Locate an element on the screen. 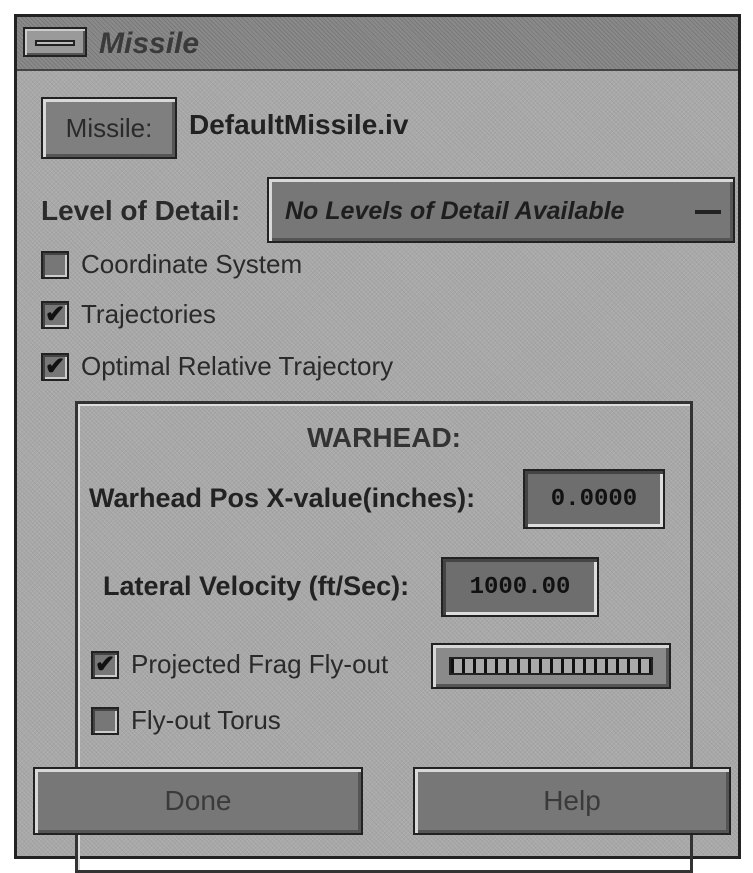  lod-option-menu: No Levels of Detail Available is located at coordinates (501, 210).